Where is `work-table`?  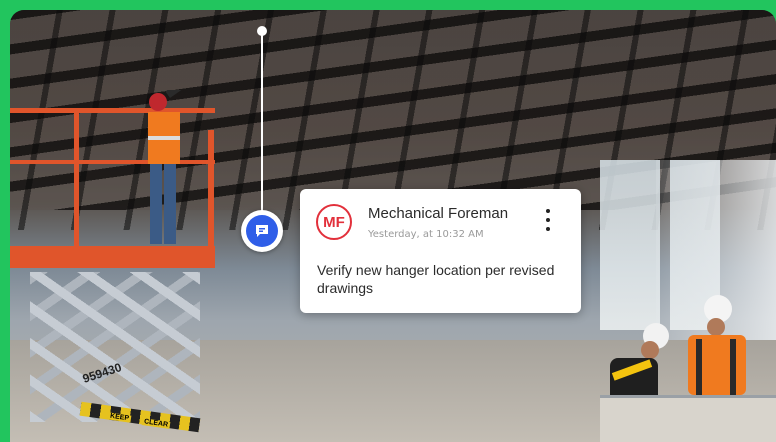
work-table is located at coordinates (688, 418).